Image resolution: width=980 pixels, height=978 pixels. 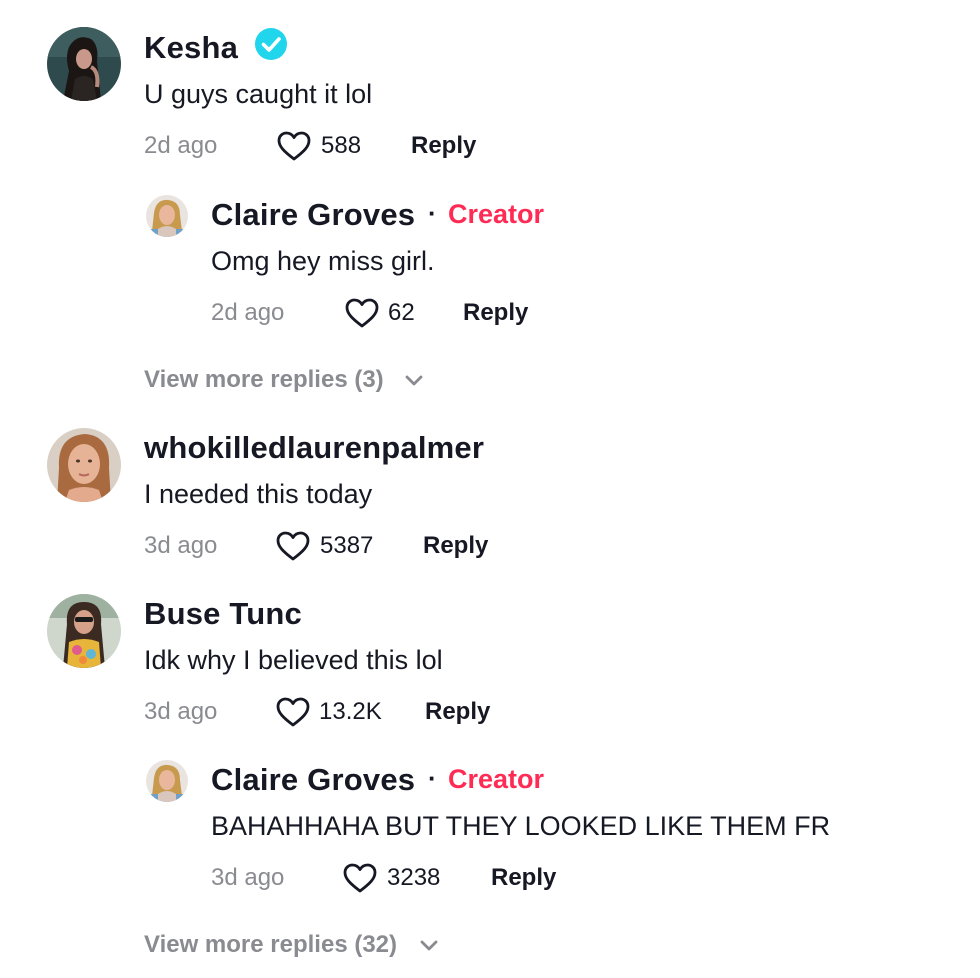 What do you see at coordinates (341, 145) in the screenshot?
I see `like-count: 588` at bounding box center [341, 145].